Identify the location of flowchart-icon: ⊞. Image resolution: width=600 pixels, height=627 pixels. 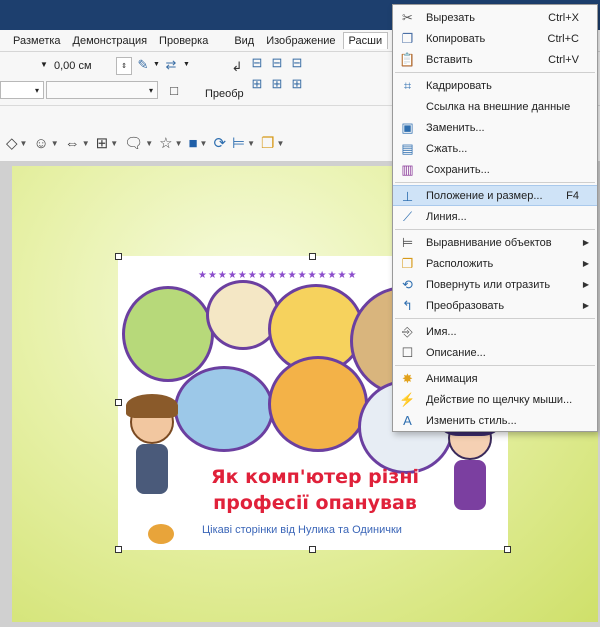
(102, 143).